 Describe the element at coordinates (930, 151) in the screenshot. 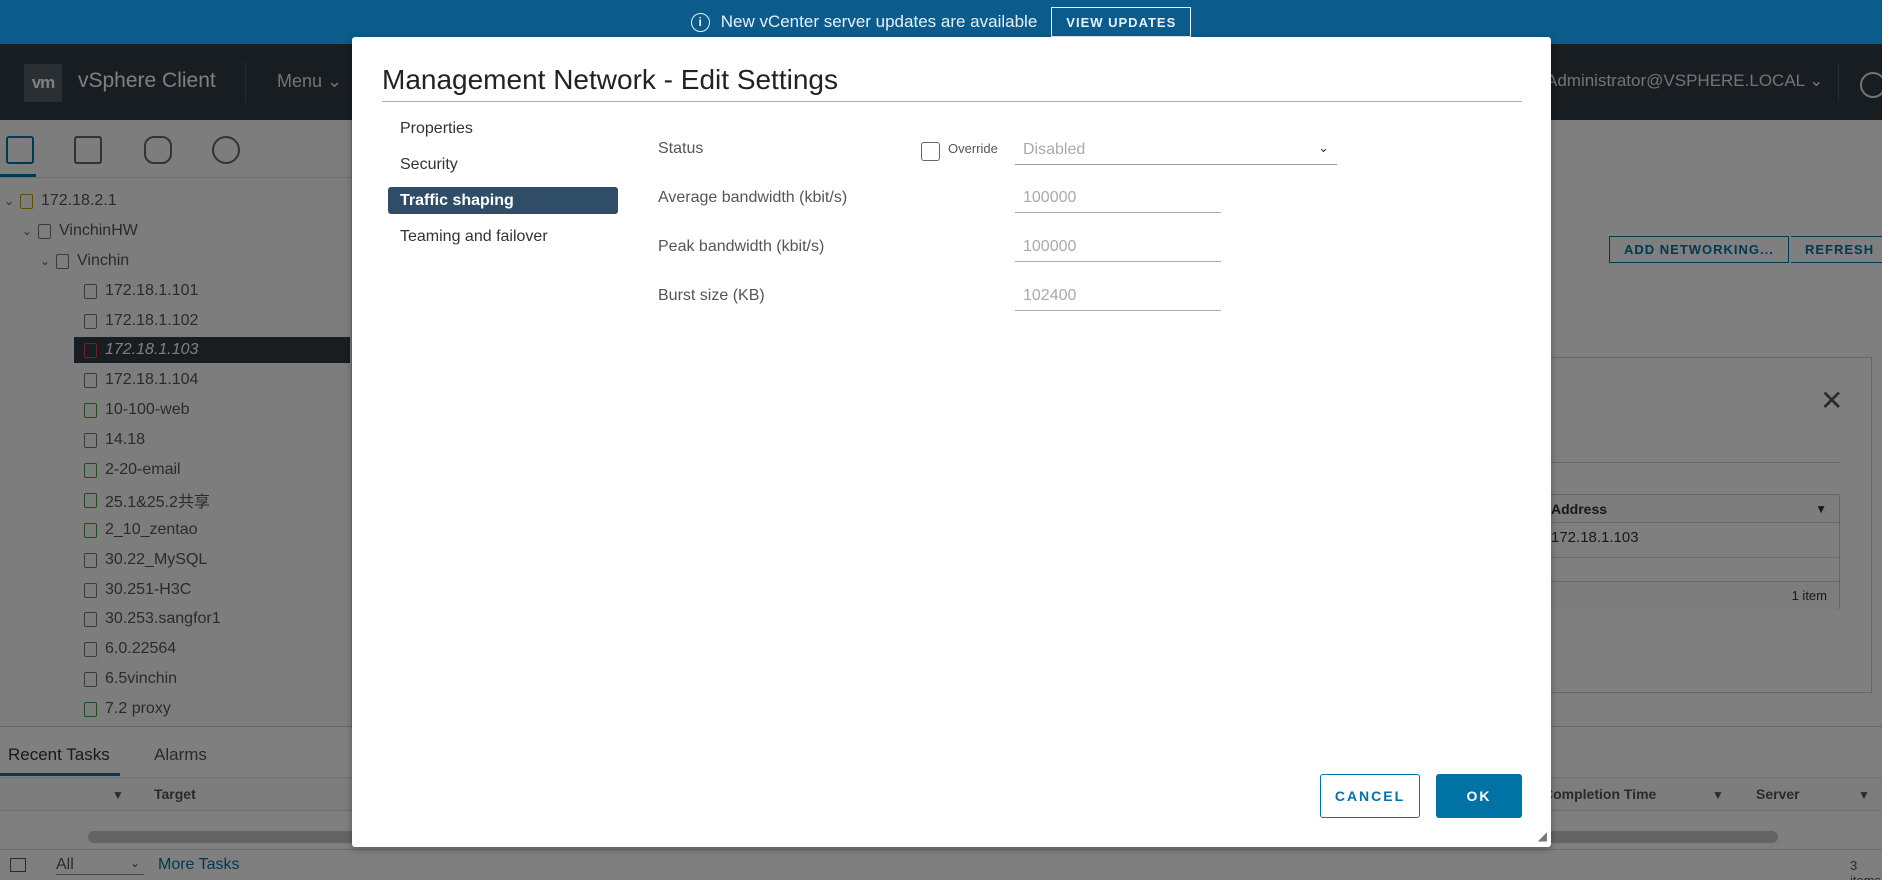

I see `override-checkbox` at that location.